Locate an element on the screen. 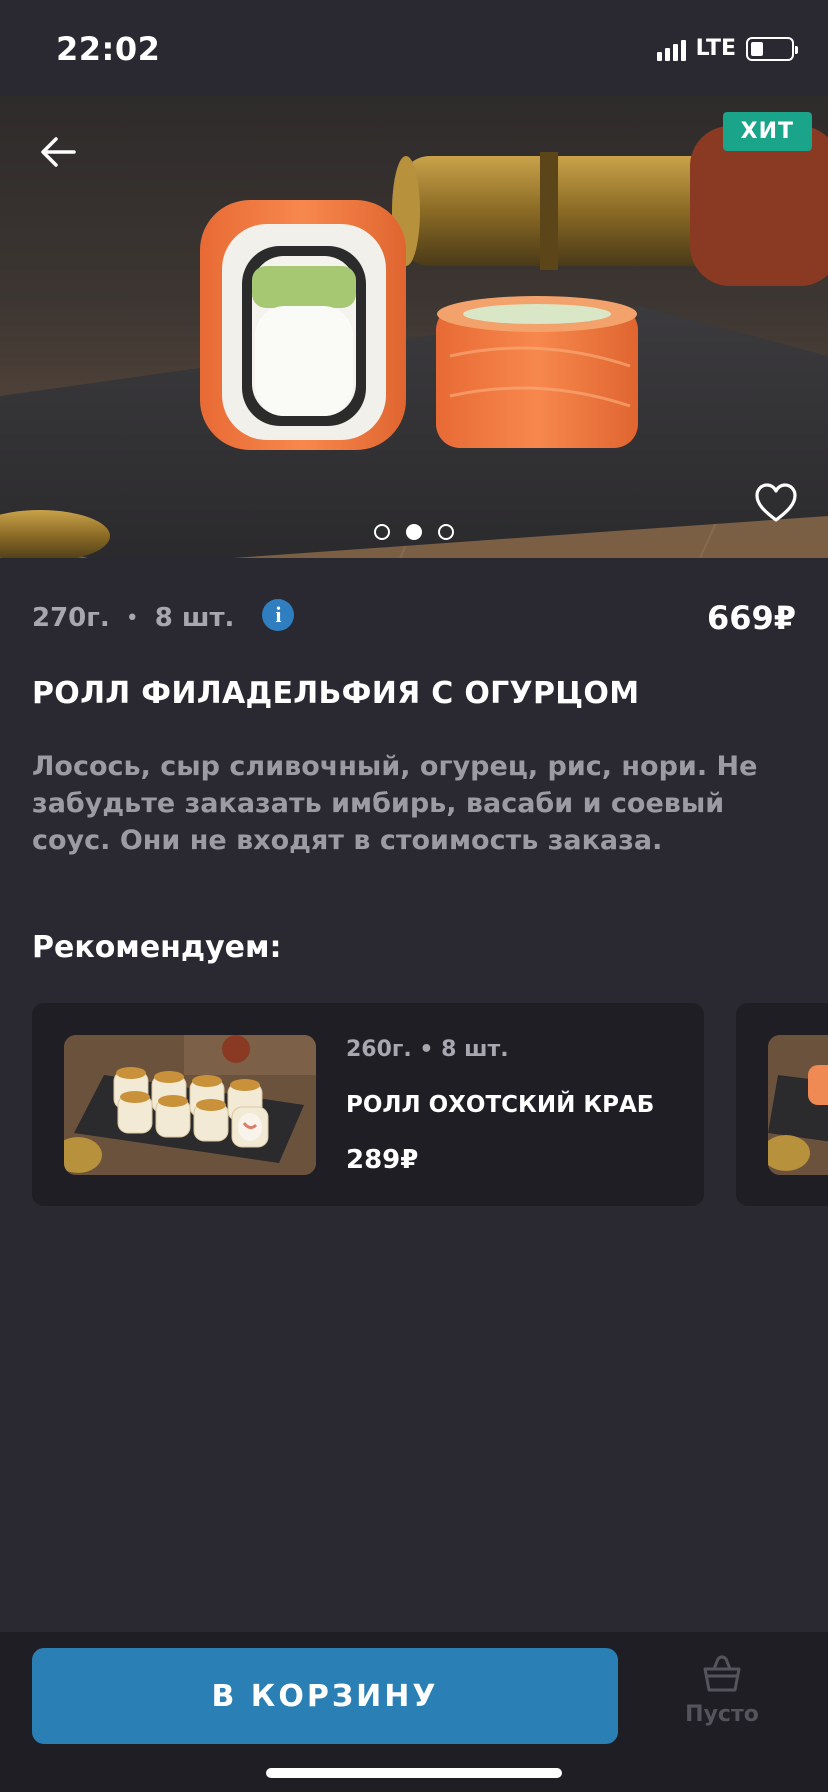  carousel-dot-active is located at coordinates (414, 532).